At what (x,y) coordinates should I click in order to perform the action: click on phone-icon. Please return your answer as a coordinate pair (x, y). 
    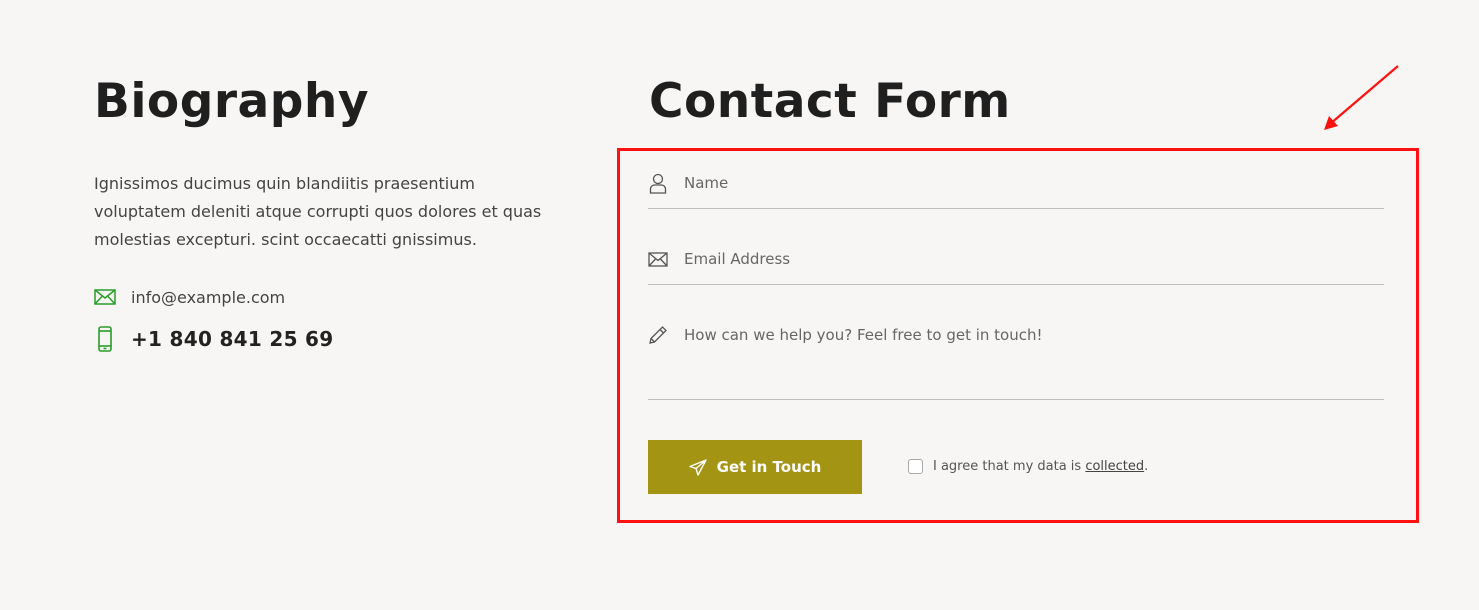
    Looking at the image, I should click on (105, 339).